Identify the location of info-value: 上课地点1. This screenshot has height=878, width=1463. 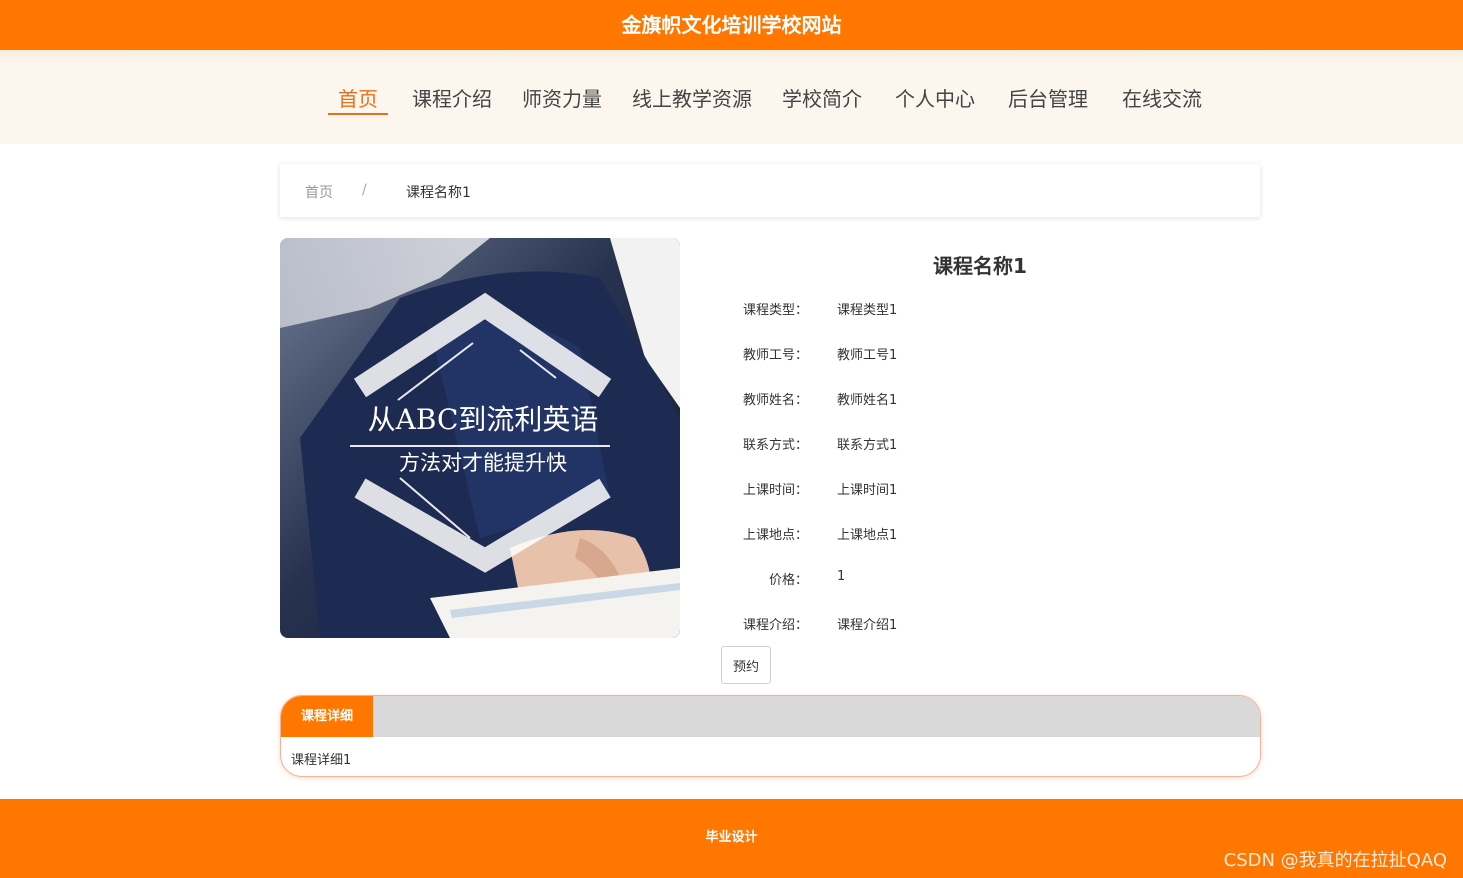
(867, 535).